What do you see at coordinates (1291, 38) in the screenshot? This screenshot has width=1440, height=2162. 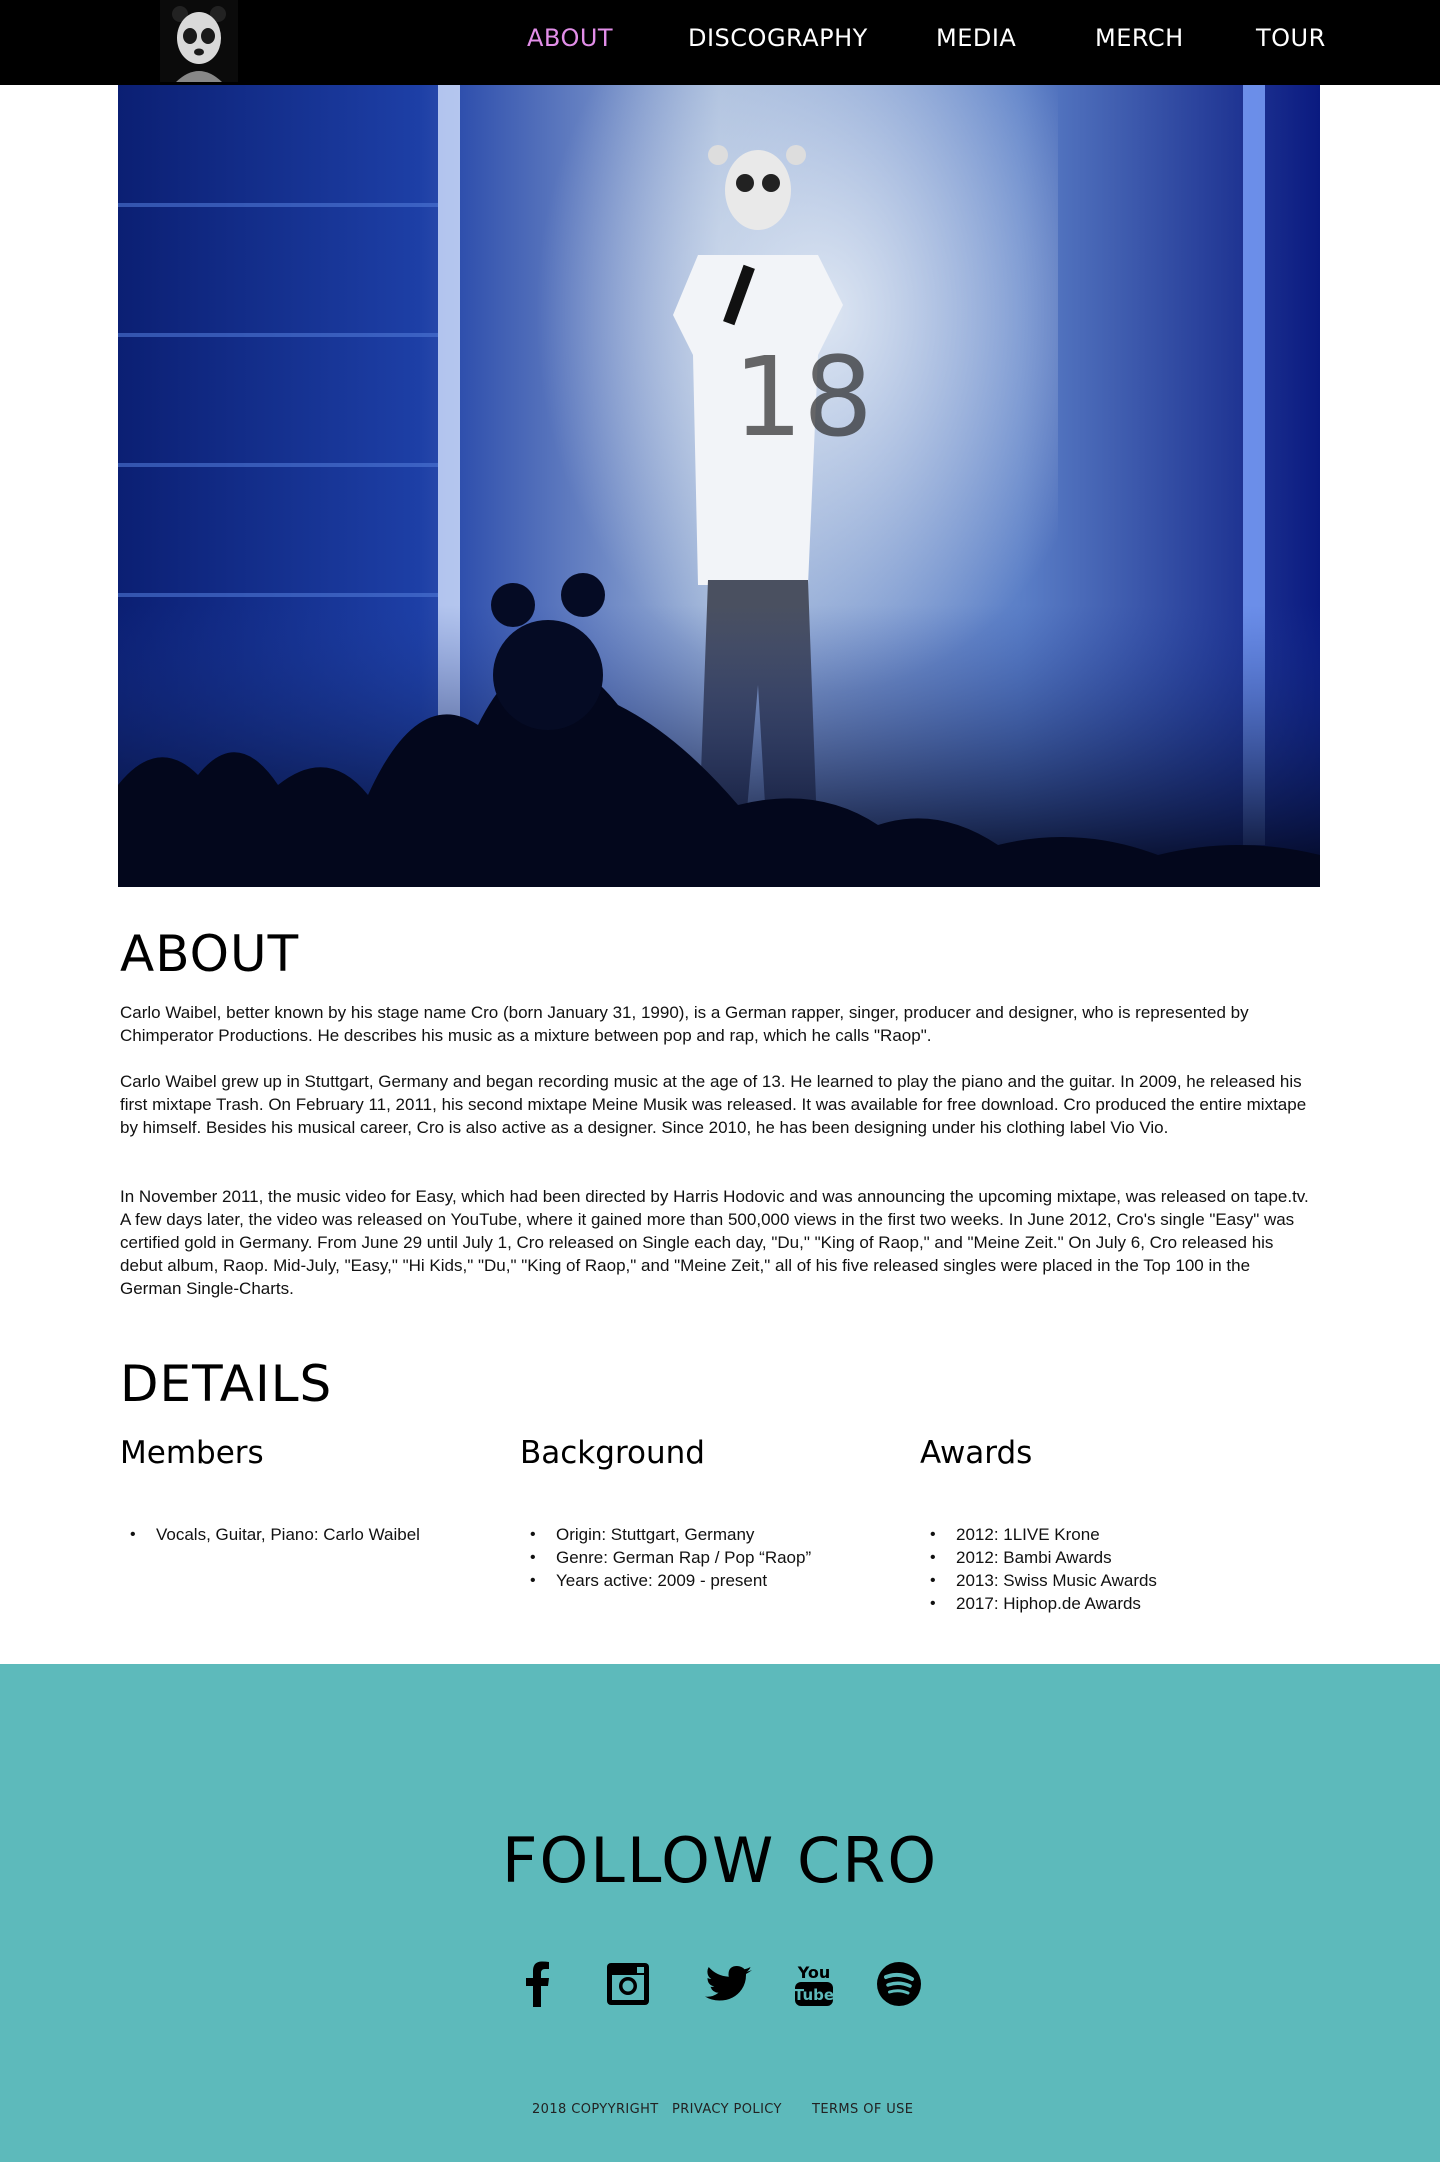 I see `nav-tour: TOUR` at bounding box center [1291, 38].